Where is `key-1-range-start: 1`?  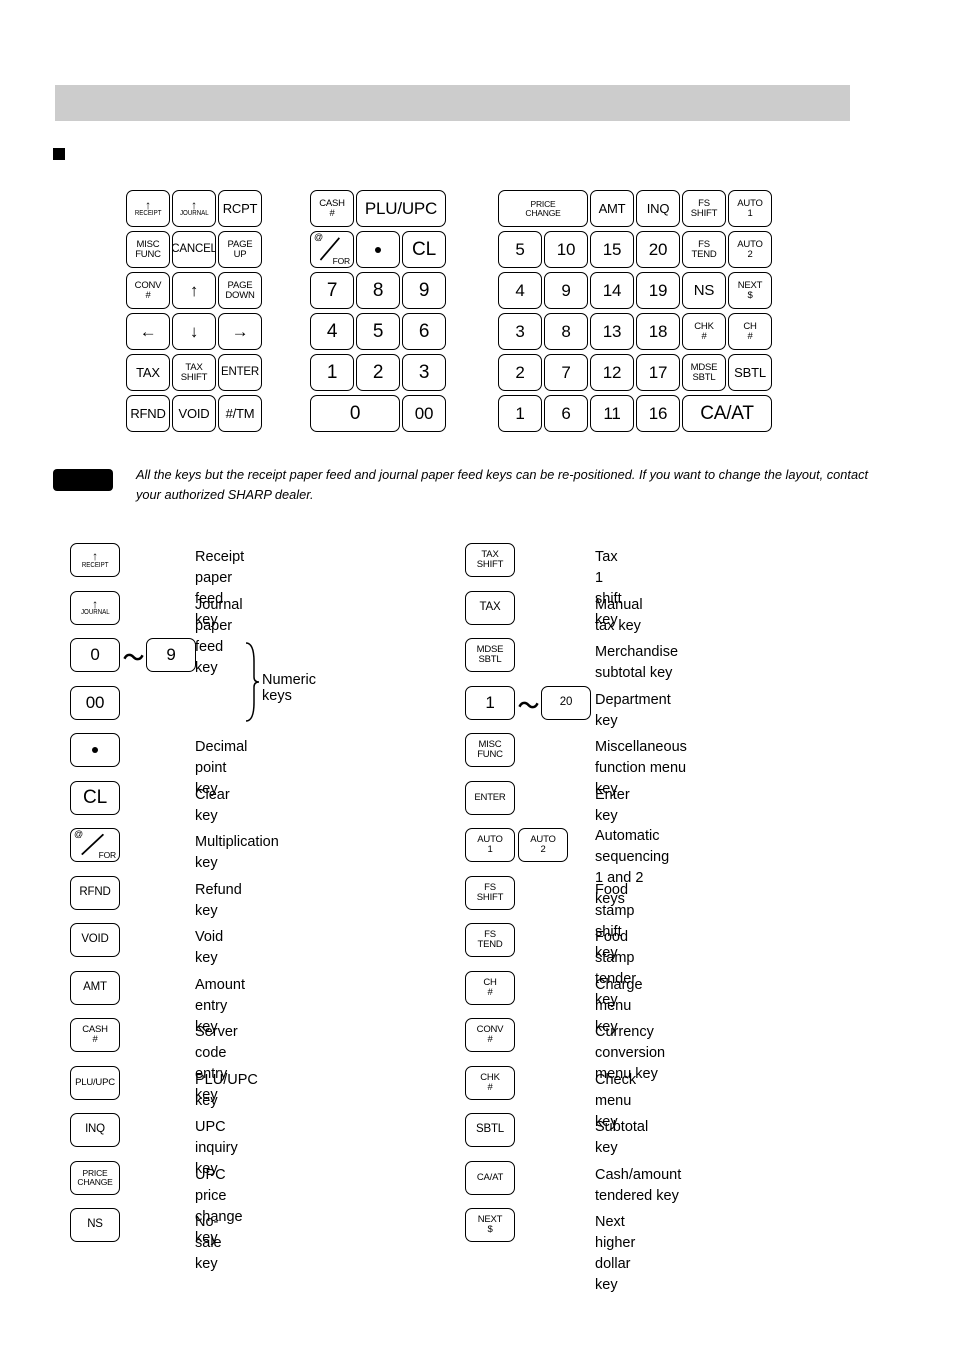 key-1-range-start: 1 is located at coordinates (490, 702).